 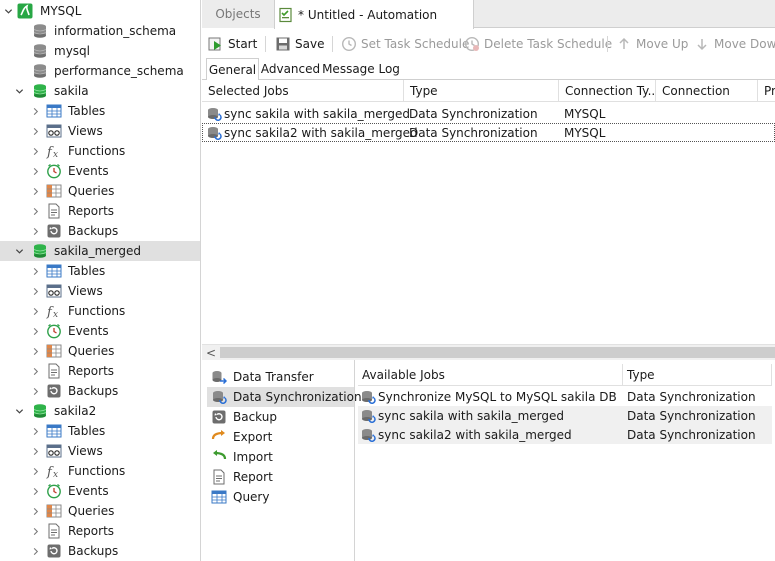 What do you see at coordinates (290, 69) in the screenshot?
I see `tab-advanced: Advanced` at bounding box center [290, 69].